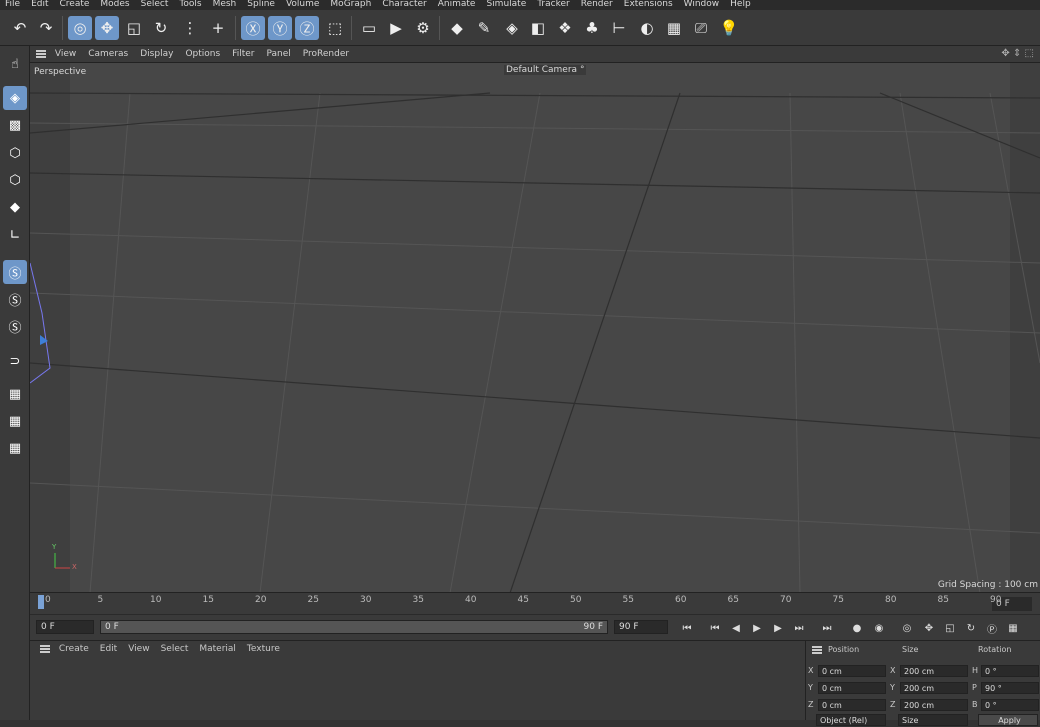 This screenshot has height=727, width=1040. Describe the element at coordinates (757, 628) in the screenshot. I see `play-icon: ▶` at that location.